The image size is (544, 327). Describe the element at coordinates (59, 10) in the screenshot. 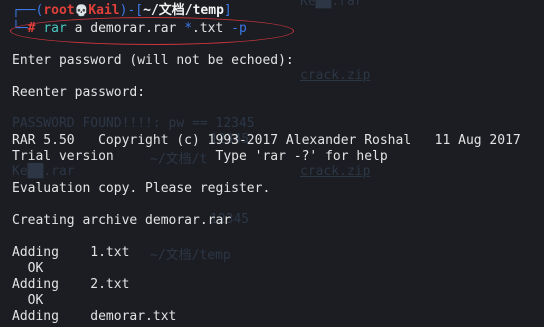

I see `prompt-user: root` at that location.